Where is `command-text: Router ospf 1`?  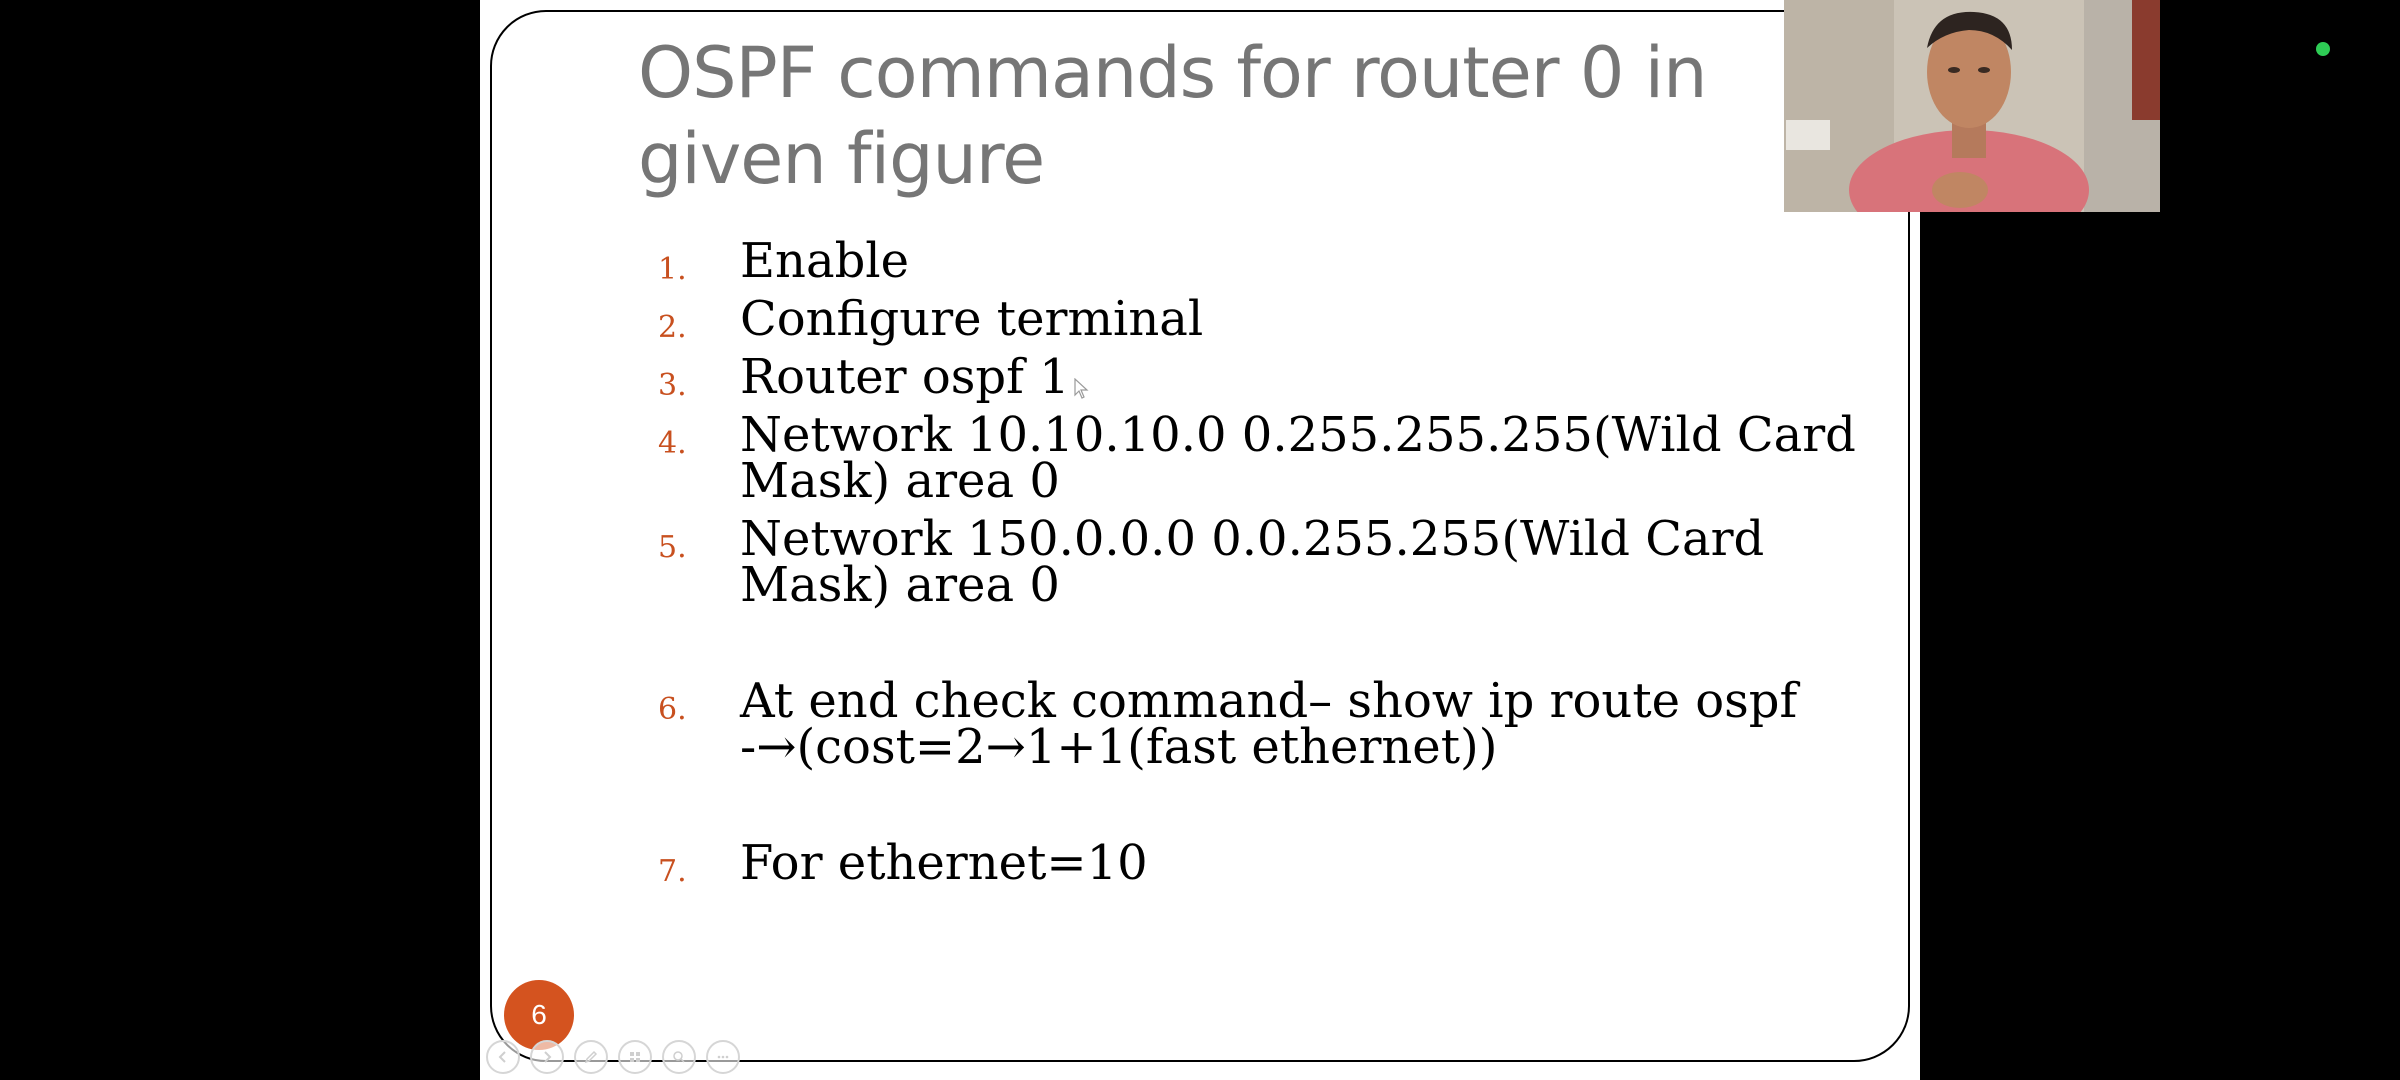
command-text: Router ospf 1 is located at coordinates (905, 377).